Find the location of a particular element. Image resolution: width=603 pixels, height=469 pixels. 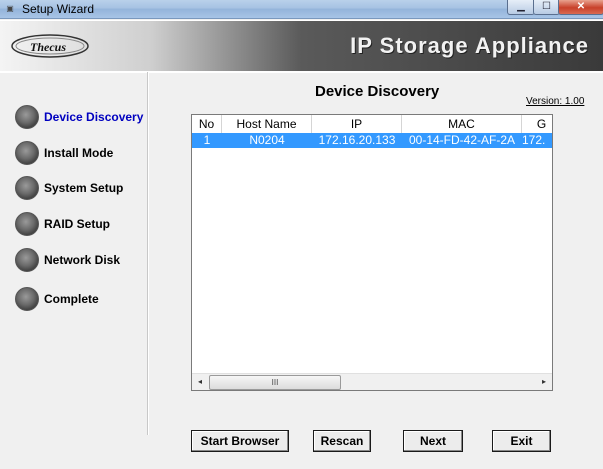

header-banner: Thecus IP Storage Appliance is located at coordinates (301, 46).